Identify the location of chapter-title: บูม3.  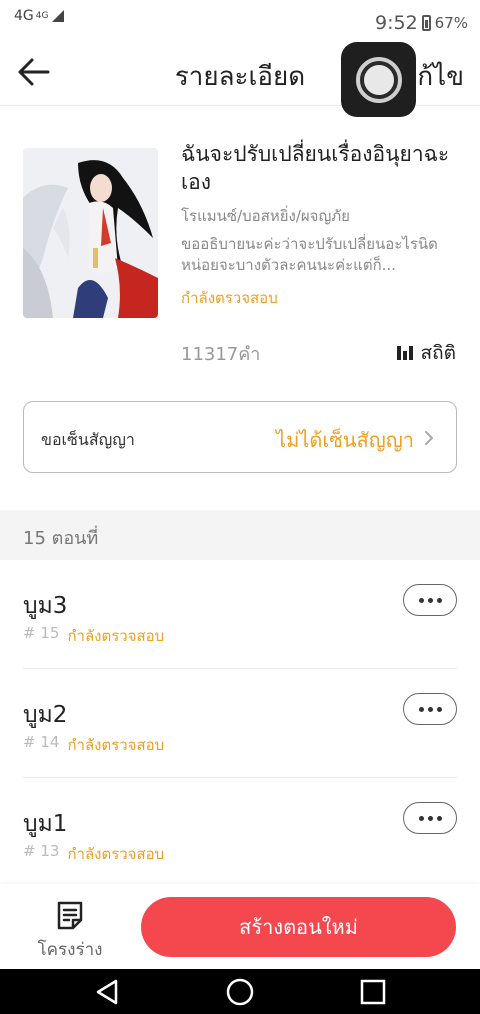
(45, 606).